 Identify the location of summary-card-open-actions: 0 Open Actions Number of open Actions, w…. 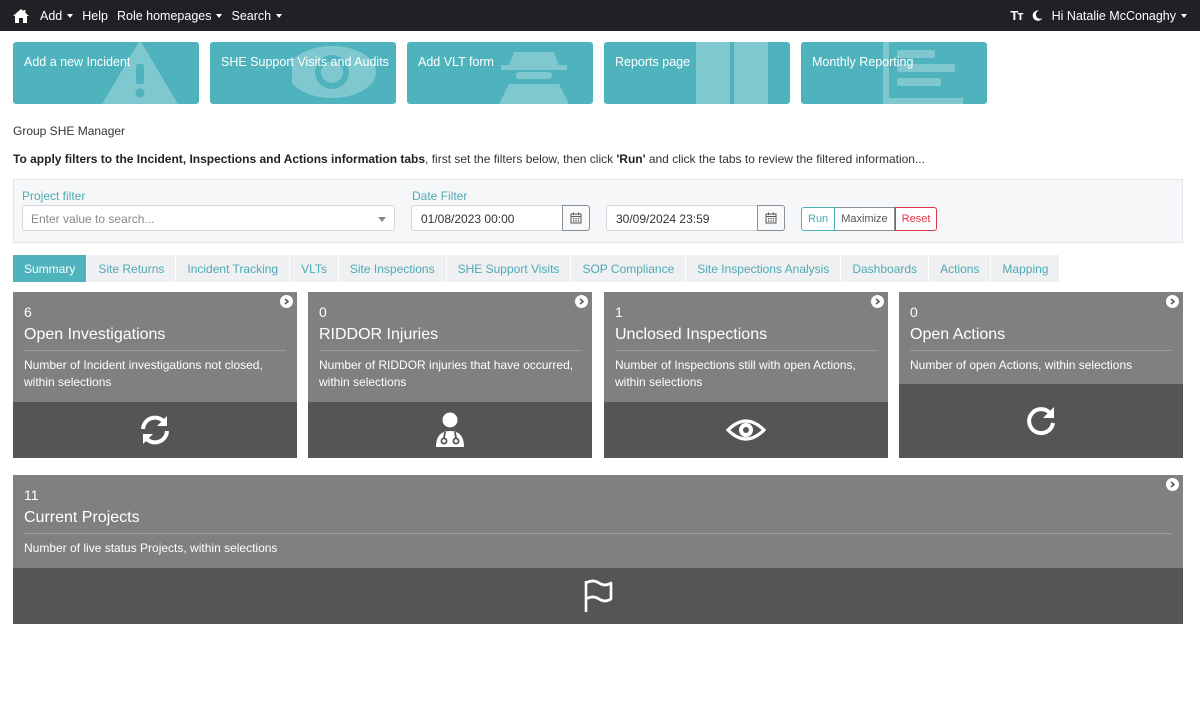
(1041, 375).